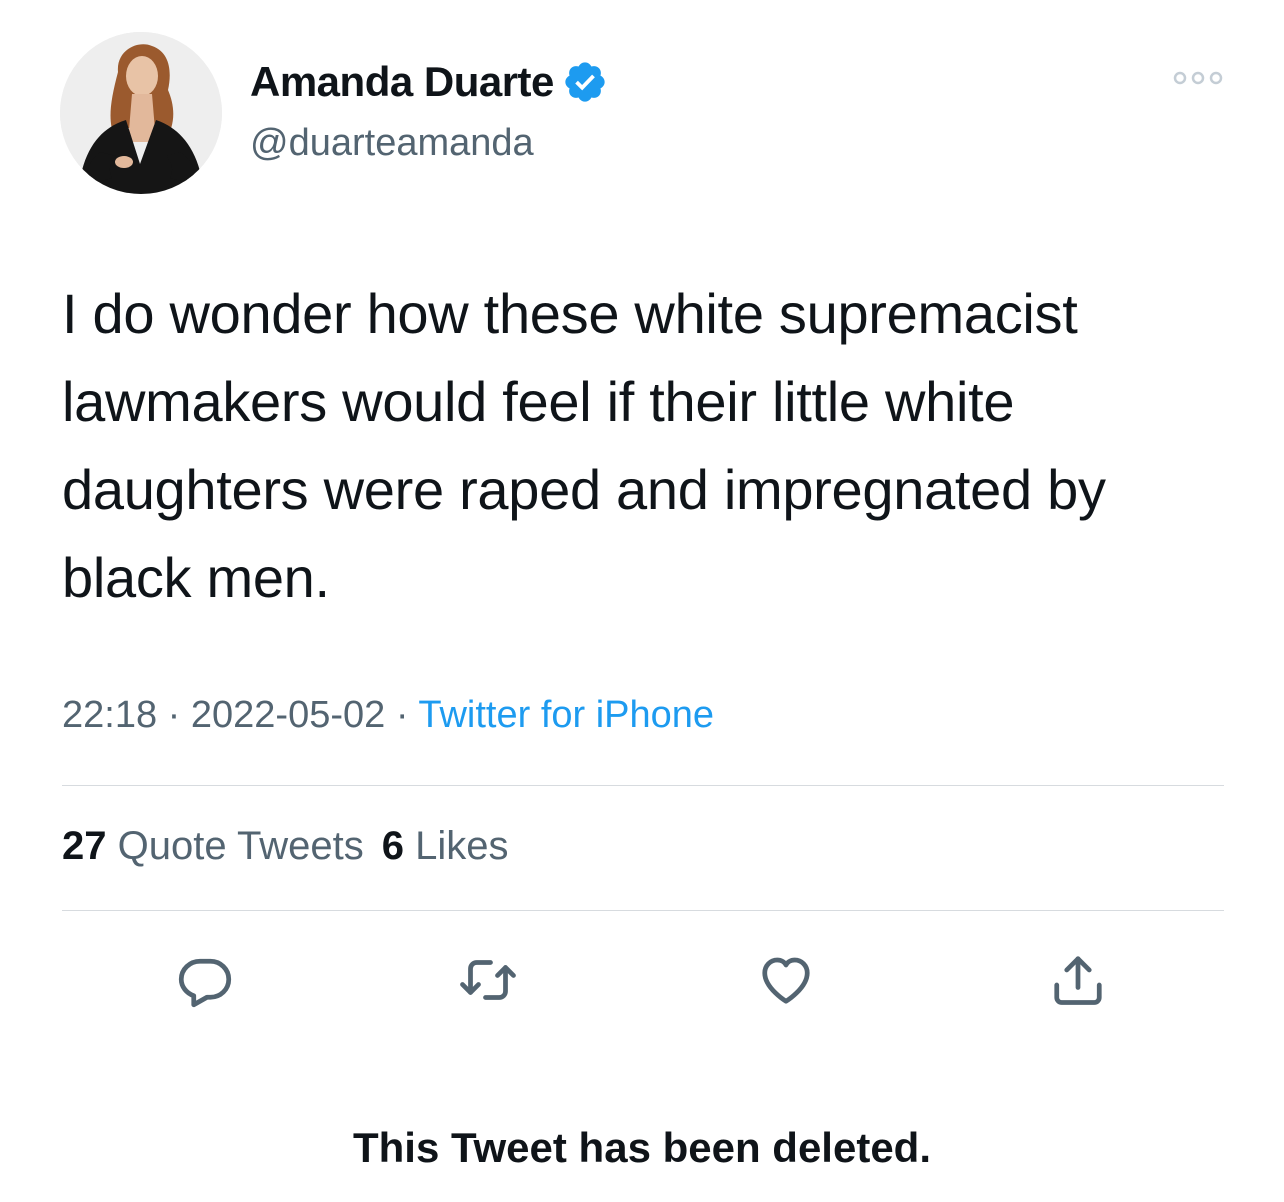 This screenshot has height=1202, width=1284. What do you see at coordinates (566, 715) in the screenshot?
I see `tweet-source-link: Twitter for iPhone` at bounding box center [566, 715].